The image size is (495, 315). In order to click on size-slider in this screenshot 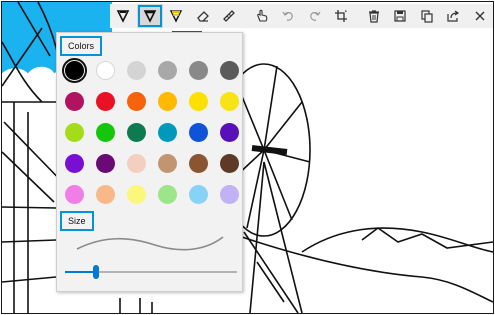, I will do `click(151, 272)`.